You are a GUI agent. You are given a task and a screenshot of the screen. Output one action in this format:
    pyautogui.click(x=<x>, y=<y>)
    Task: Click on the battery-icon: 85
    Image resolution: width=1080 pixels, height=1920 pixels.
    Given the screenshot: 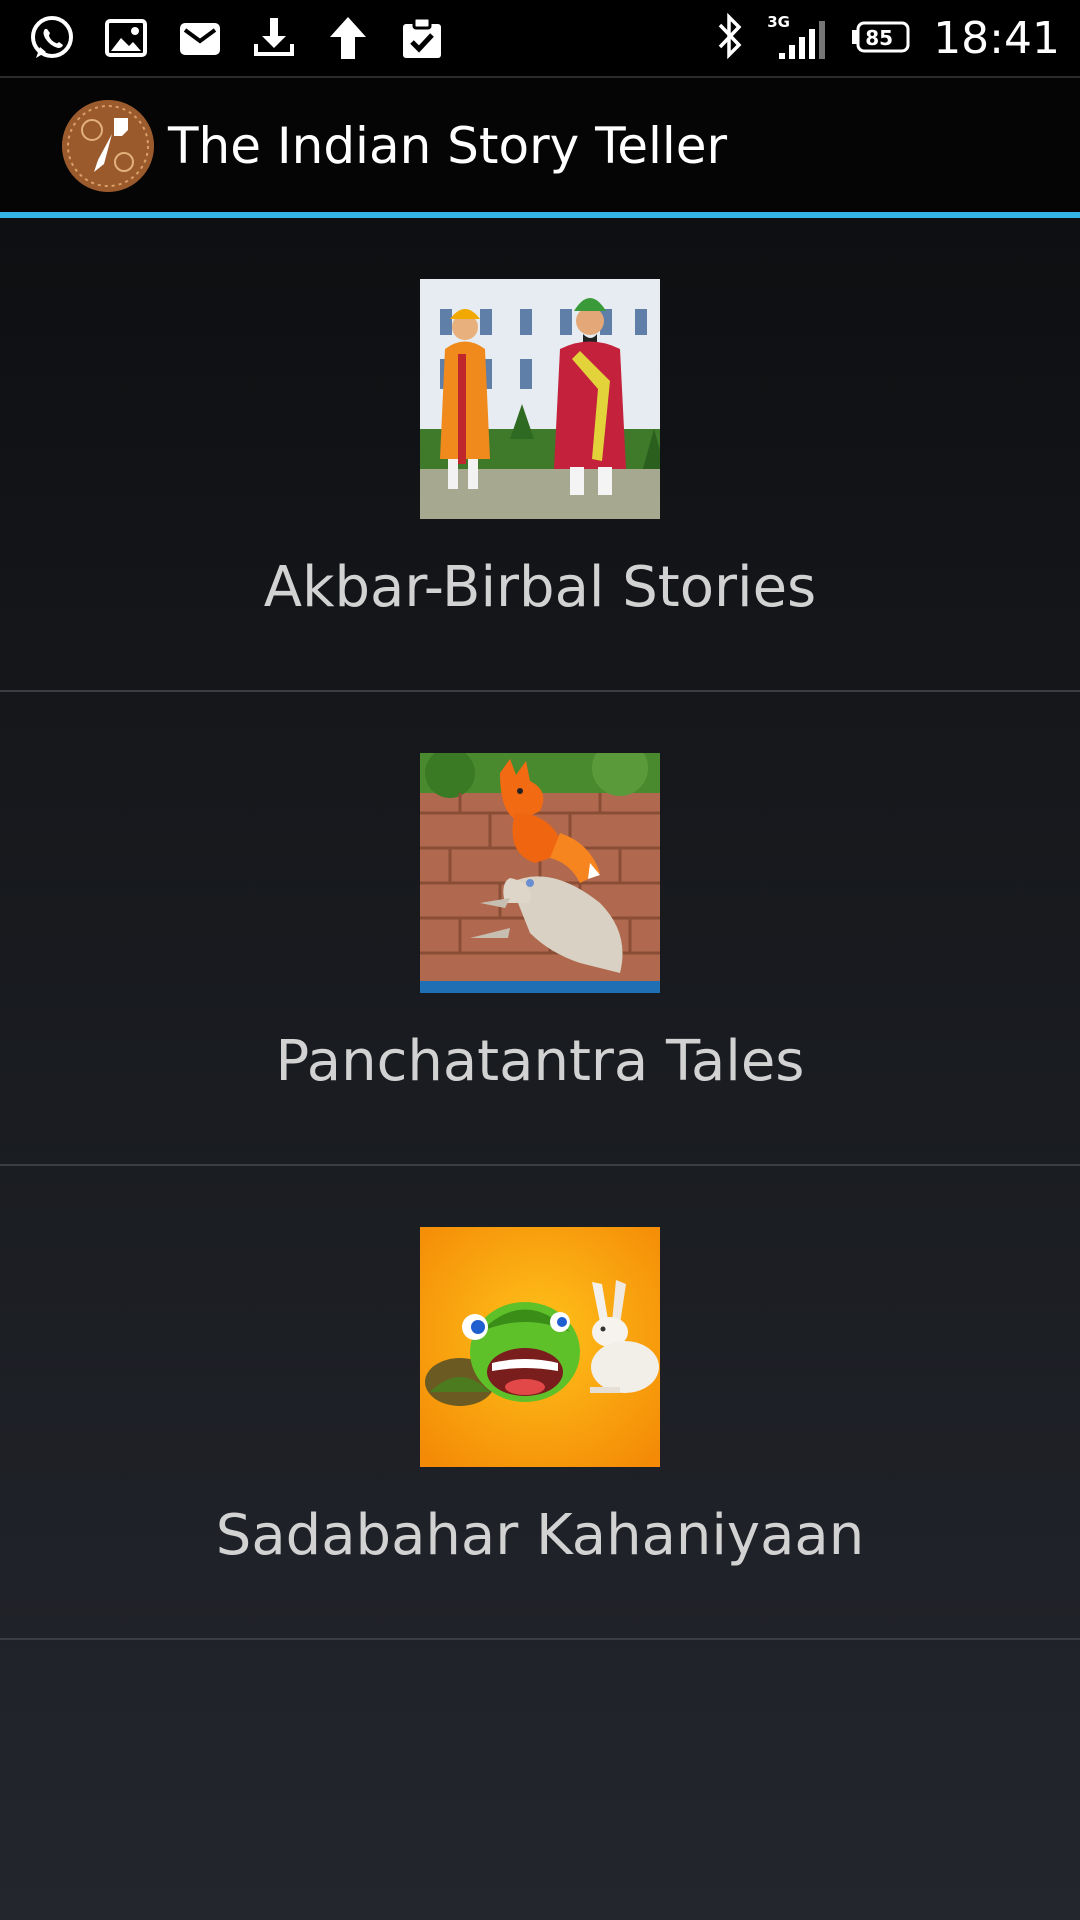 What is the action you would take?
    pyautogui.click(x=881, y=38)
    